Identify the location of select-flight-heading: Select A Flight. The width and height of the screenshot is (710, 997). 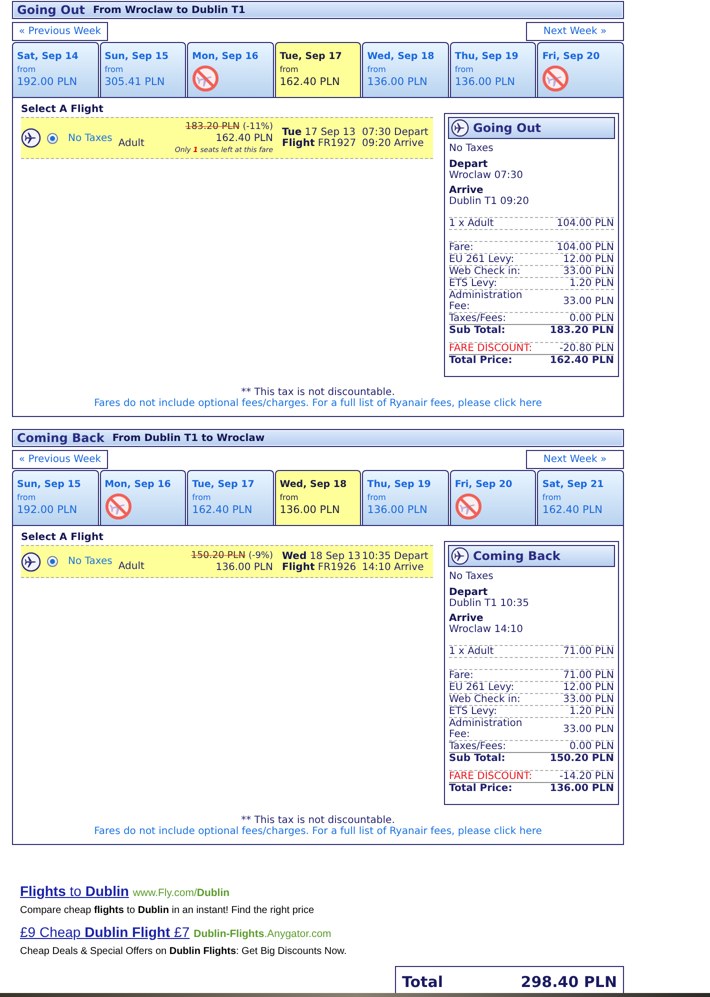
(62, 538).